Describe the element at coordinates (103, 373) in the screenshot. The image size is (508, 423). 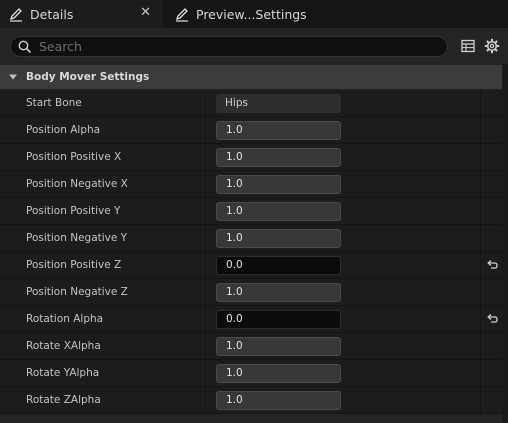
I see `property-name: Rotate YAlpha` at that location.